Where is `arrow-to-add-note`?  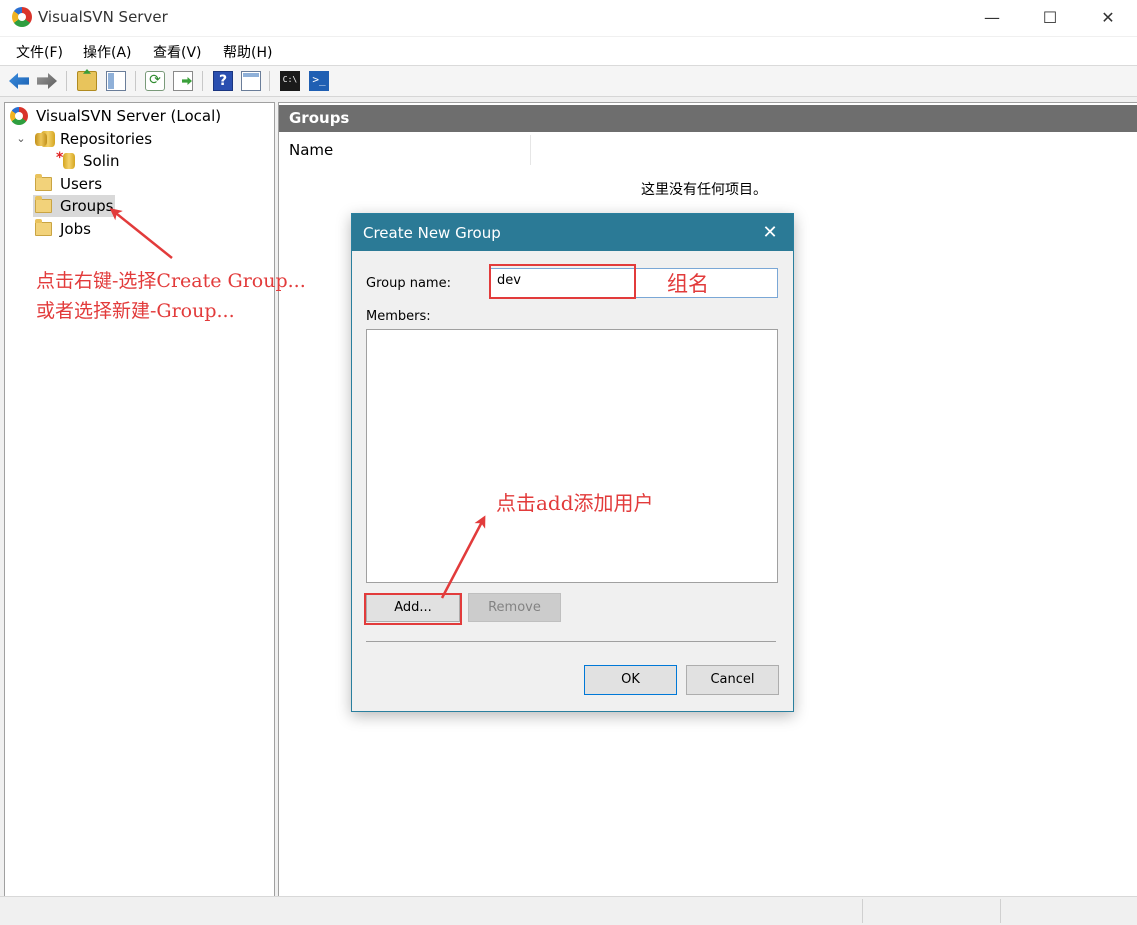
arrow-to-add-note is located at coordinates (463, 557).